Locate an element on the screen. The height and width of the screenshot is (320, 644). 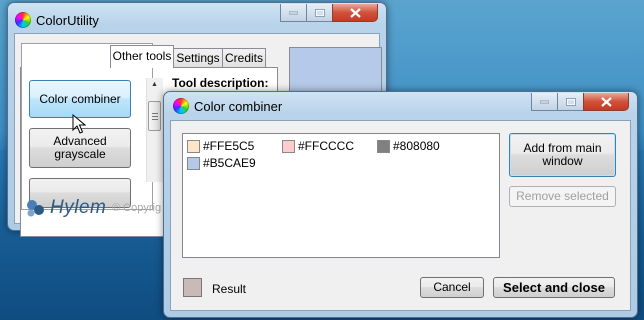
close-button is located at coordinates (355, 13).